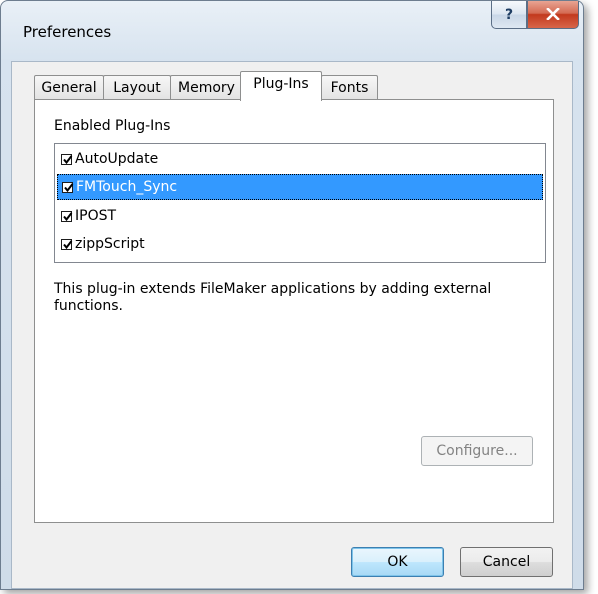 Image resolution: width=598 pixels, height=594 pixels. I want to click on tab-label: Memory, so click(206, 87).